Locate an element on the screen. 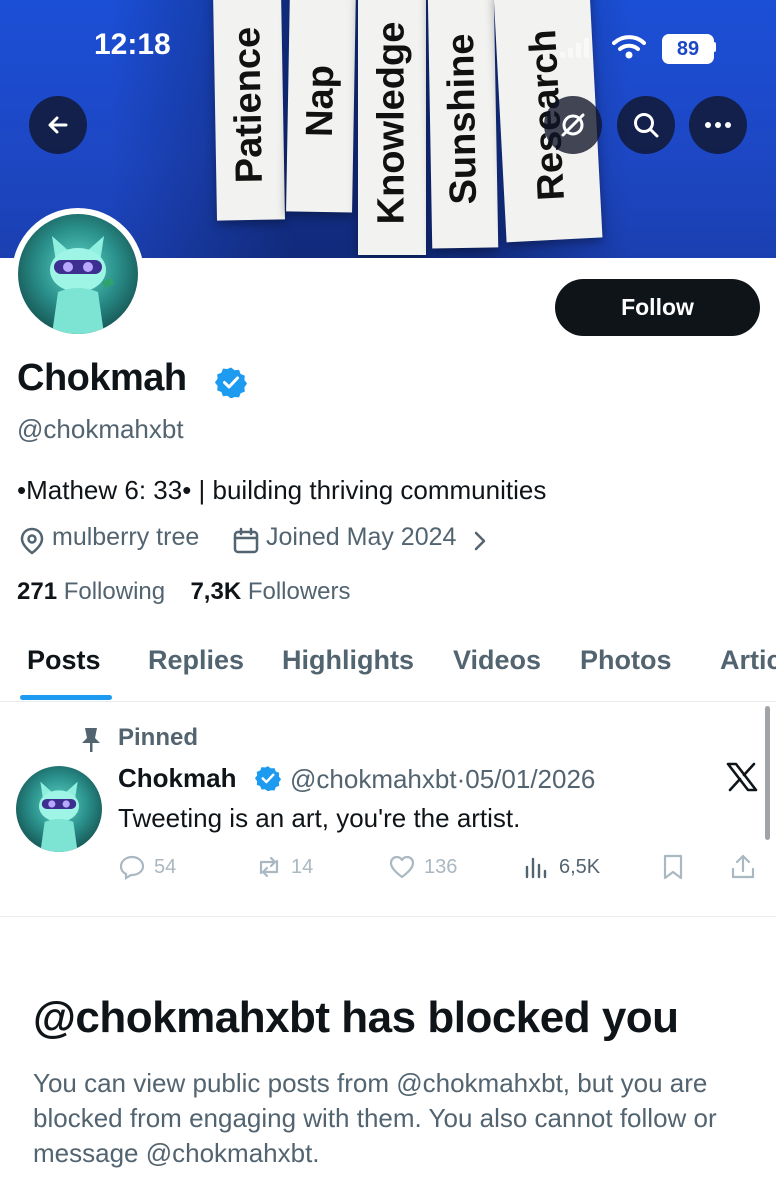 The image size is (776, 1200). avatar is located at coordinates (78, 274).